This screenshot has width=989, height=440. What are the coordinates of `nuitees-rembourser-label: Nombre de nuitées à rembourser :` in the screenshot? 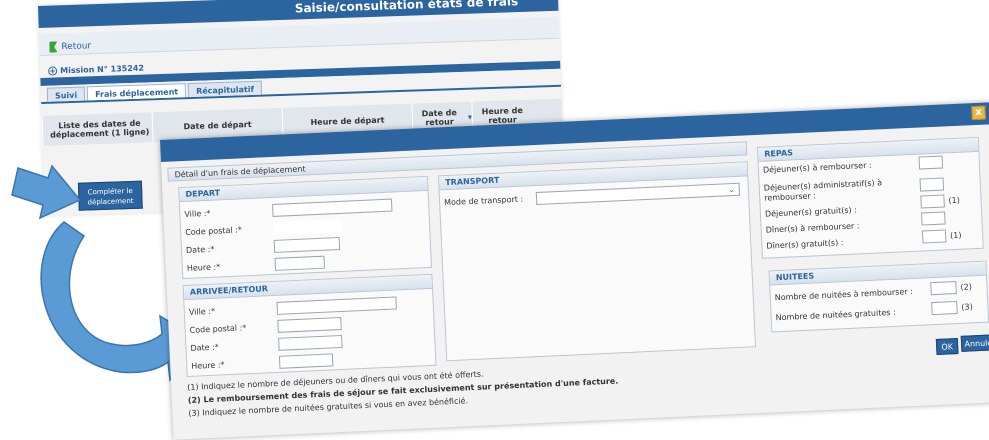 It's located at (844, 295).